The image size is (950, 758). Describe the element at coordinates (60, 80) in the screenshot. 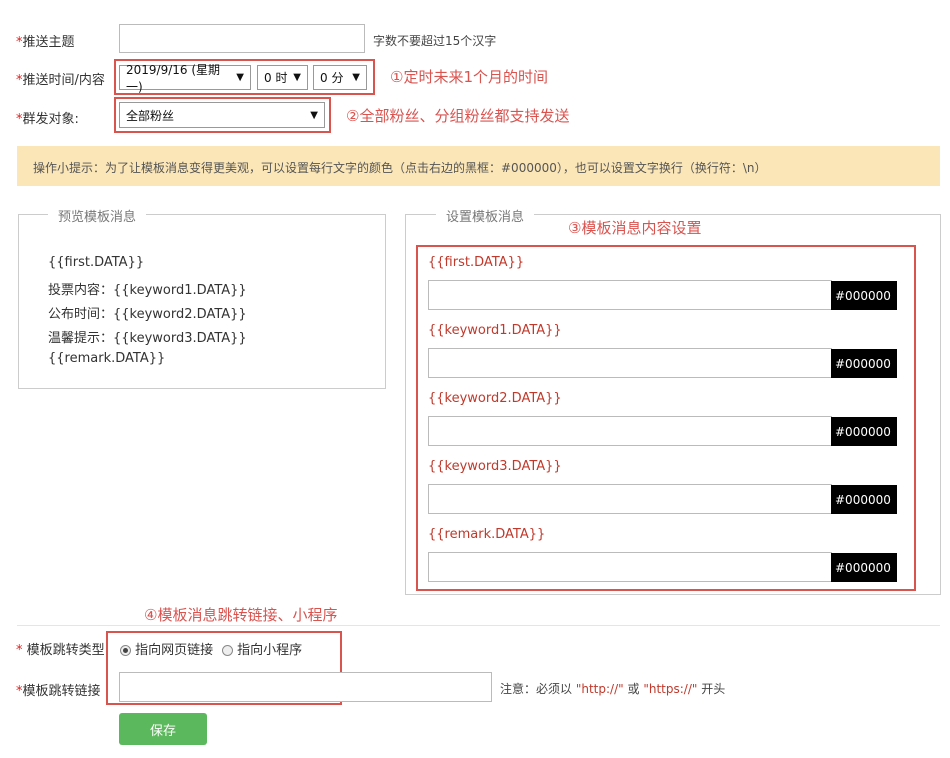

I see `time-label: *推送时间/内容` at that location.